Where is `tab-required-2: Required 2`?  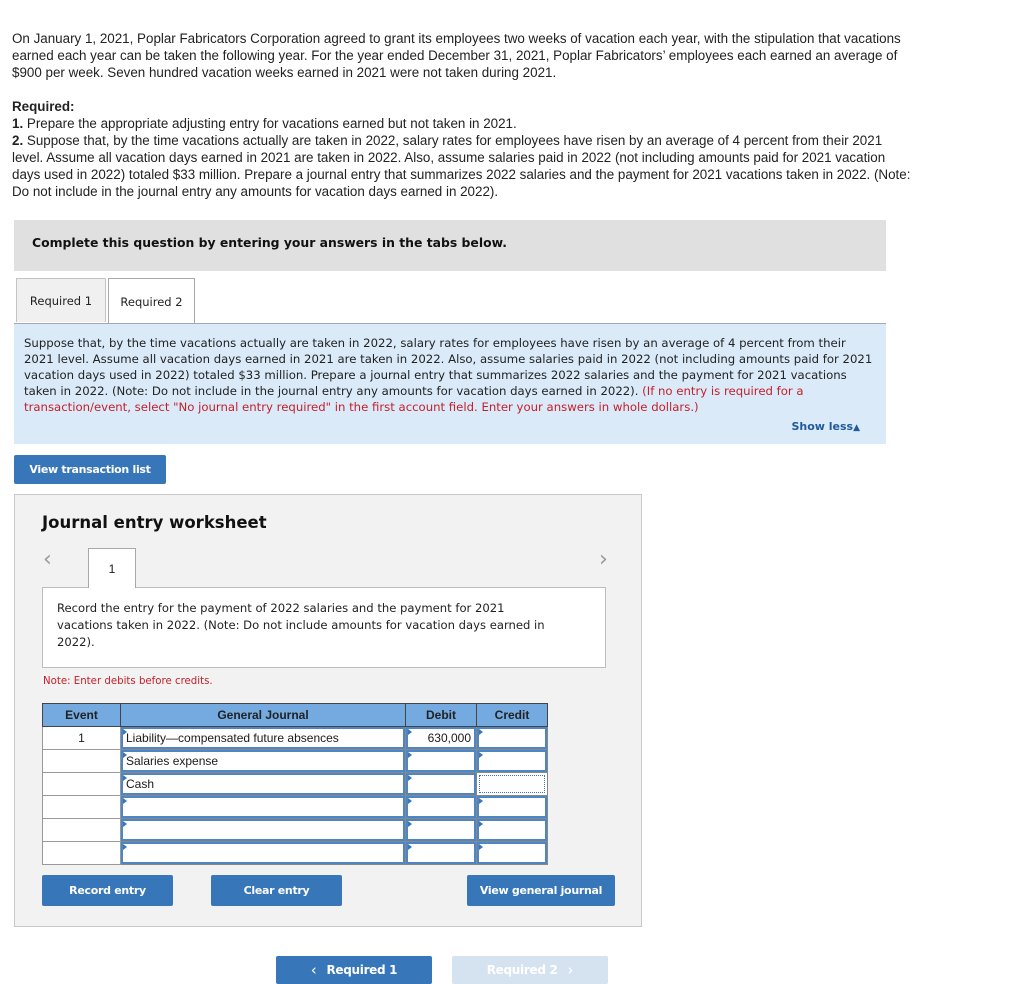 tab-required-2: Required 2 is located at coordinates (151, 301).